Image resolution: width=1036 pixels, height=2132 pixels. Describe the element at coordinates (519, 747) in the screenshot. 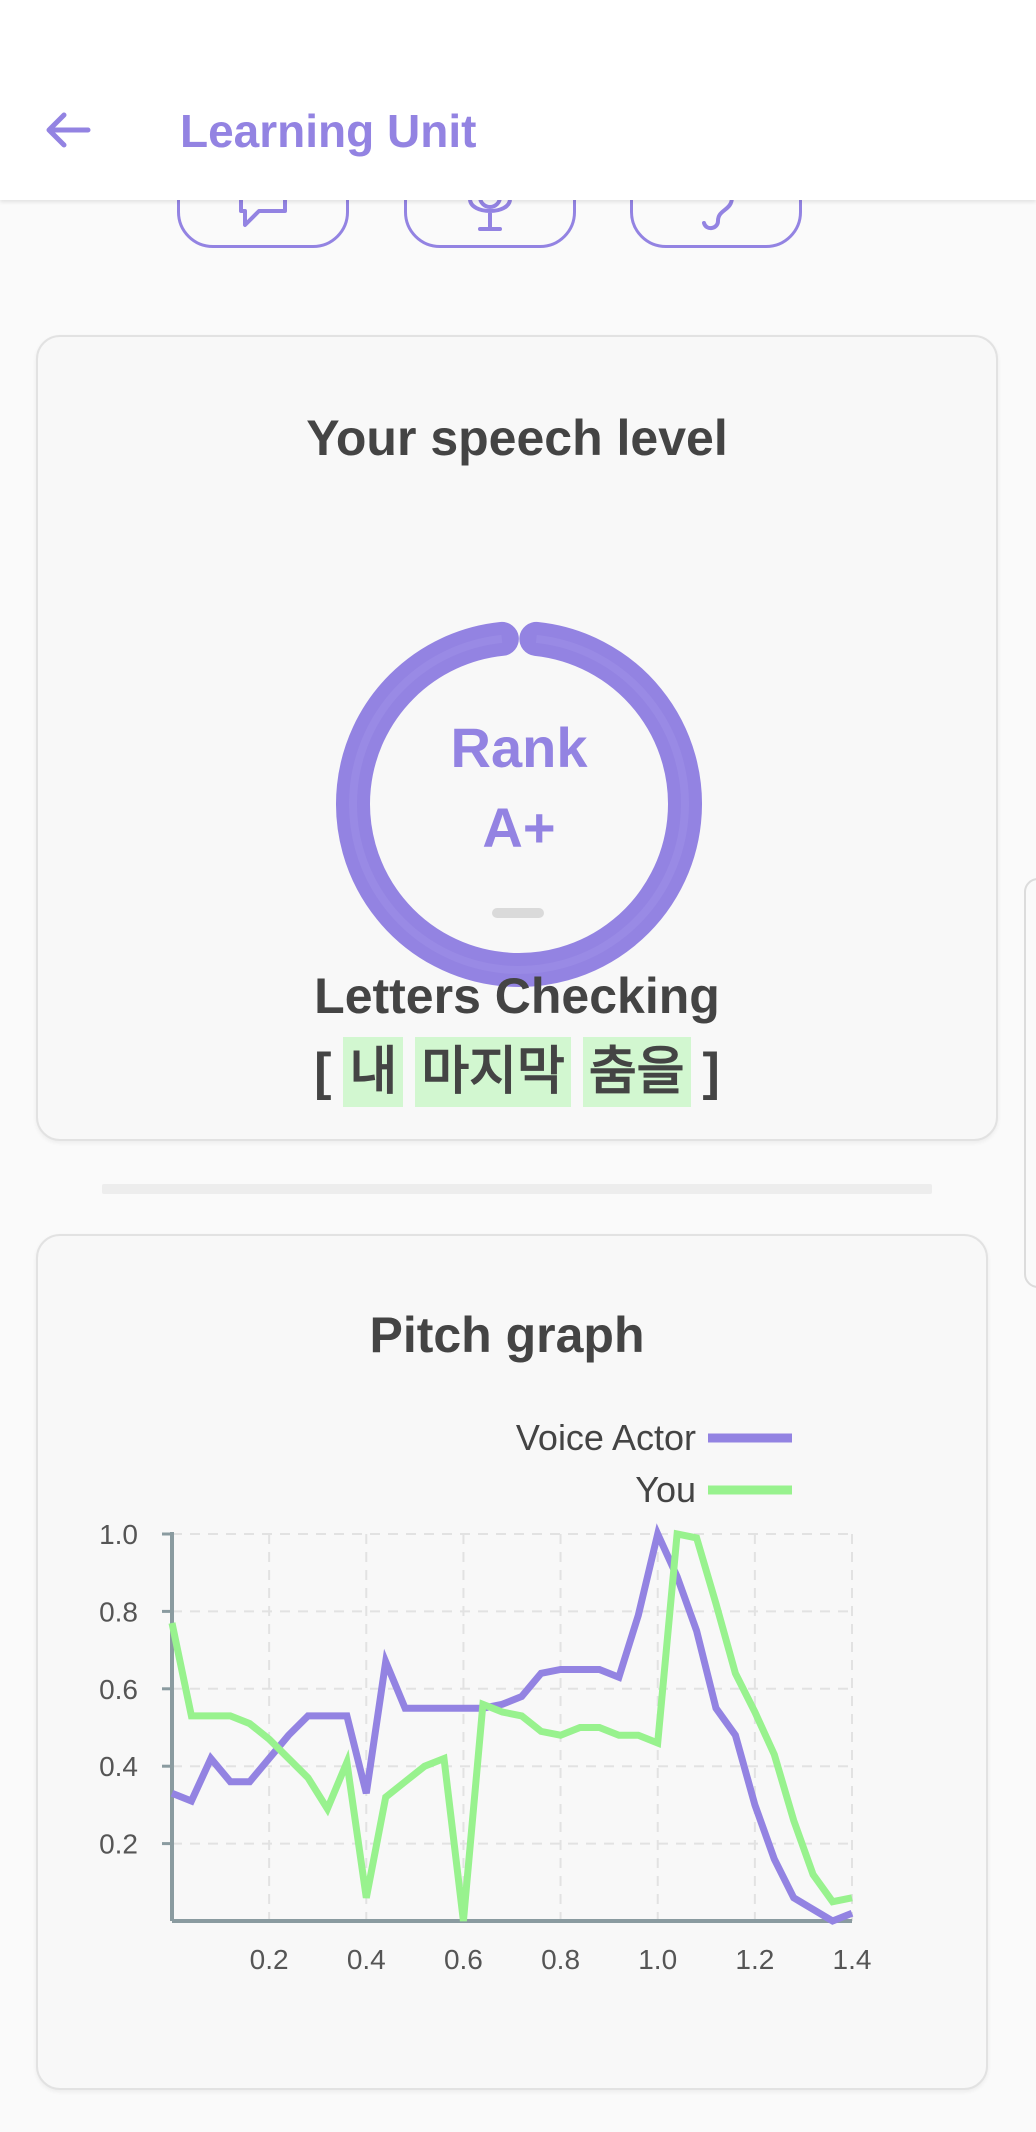

I see `rank-label: Rank` at that location.